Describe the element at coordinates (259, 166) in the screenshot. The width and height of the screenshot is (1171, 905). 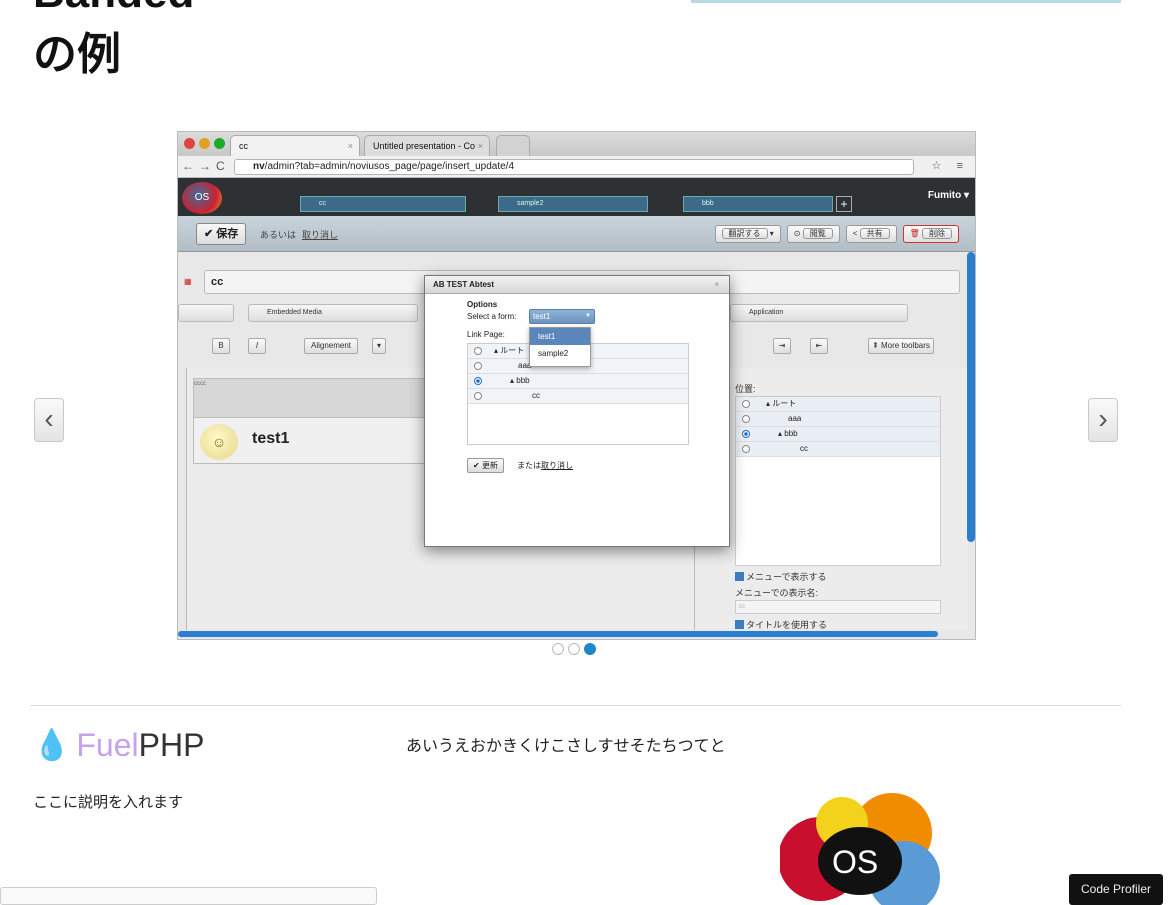
I see `url-host: nv` at that location.